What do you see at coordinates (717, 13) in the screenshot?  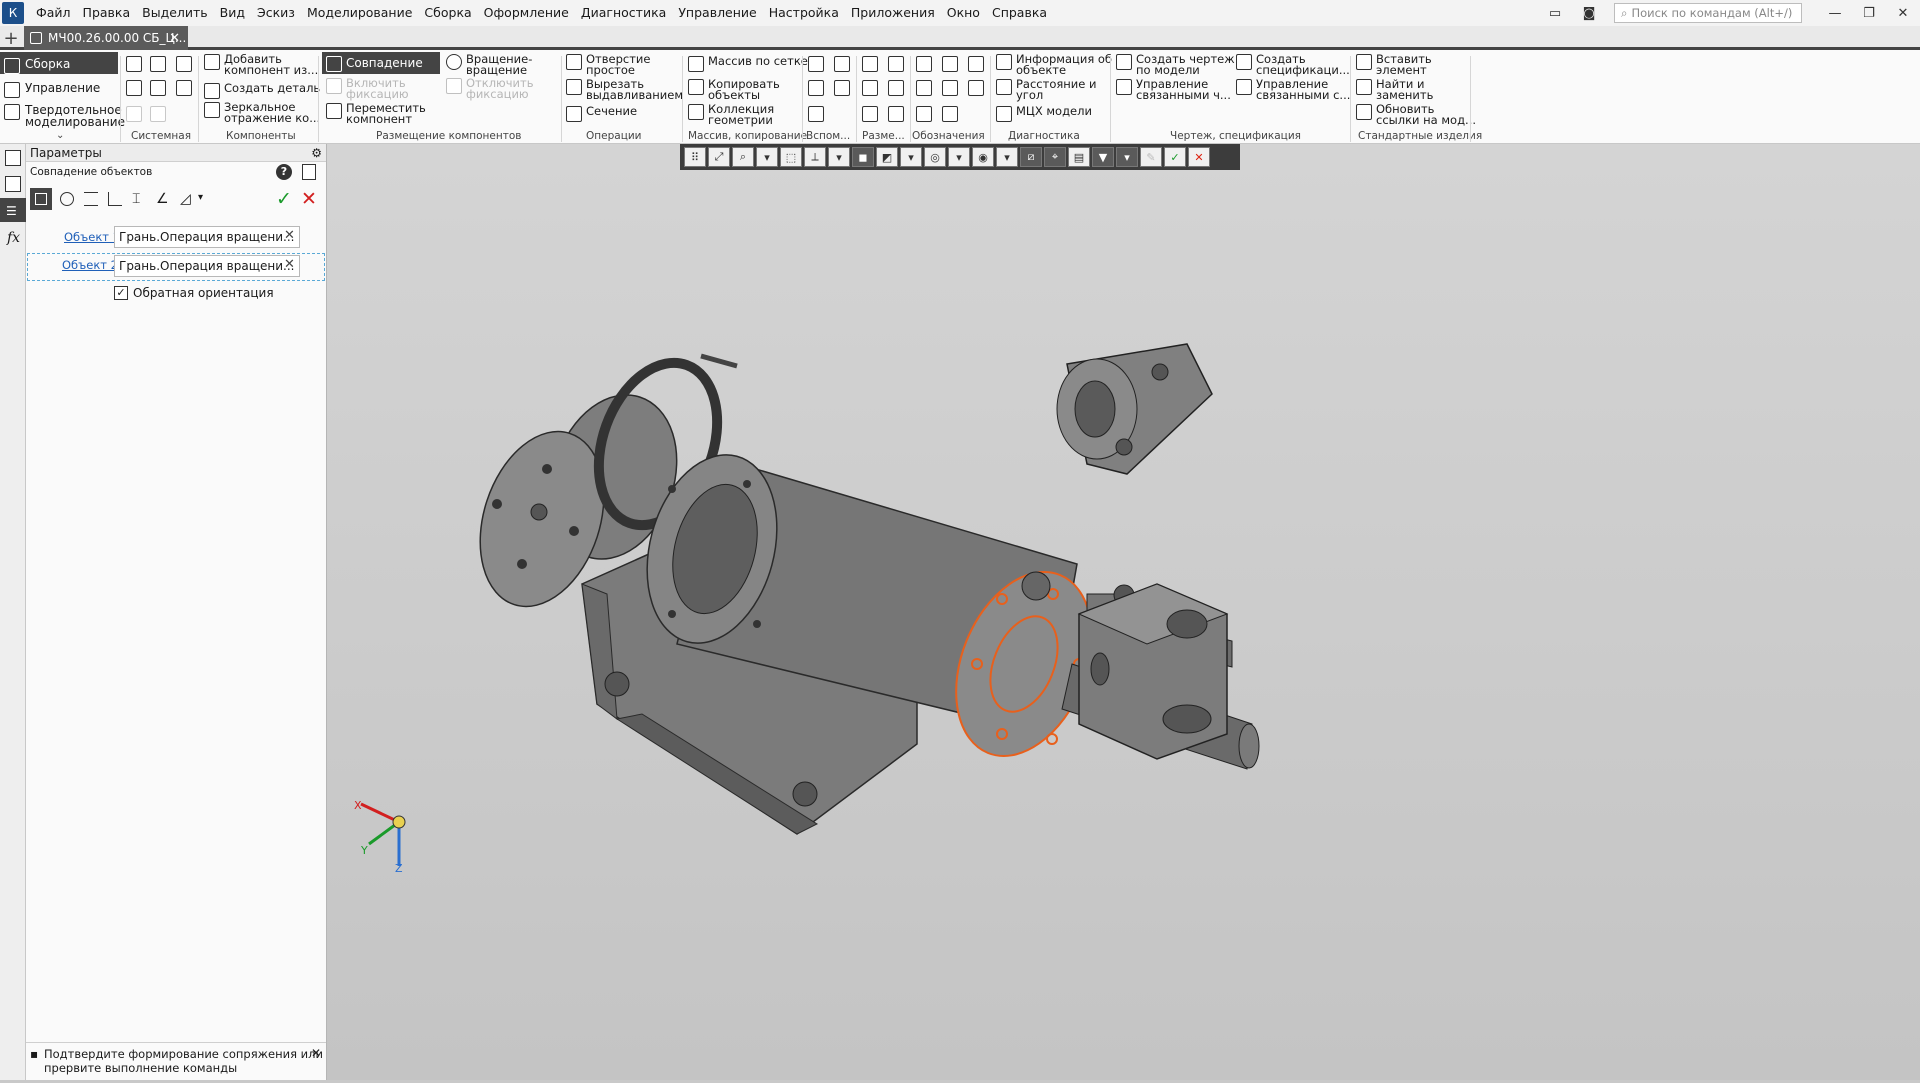 I see `menu-management: Управление` at bounding box center [717, 13].